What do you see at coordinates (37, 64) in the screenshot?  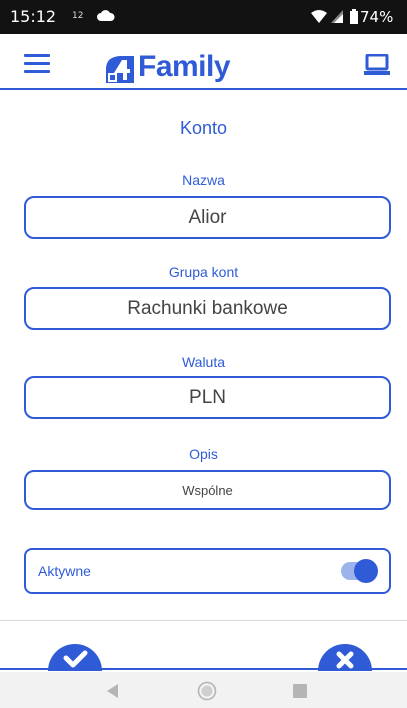 I see `hamburger-icon` at bounding box center [37, 64].